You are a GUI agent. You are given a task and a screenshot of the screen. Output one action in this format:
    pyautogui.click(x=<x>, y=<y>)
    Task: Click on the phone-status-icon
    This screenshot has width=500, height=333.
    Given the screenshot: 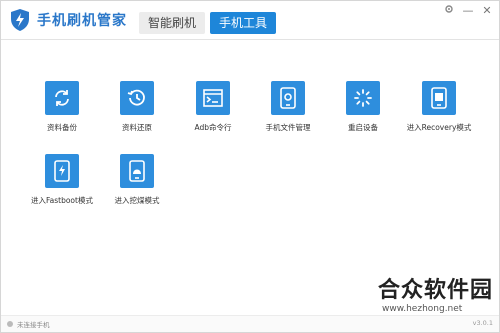 What is the action you would take?
    pyautogui.click(x=10, y=324)
    